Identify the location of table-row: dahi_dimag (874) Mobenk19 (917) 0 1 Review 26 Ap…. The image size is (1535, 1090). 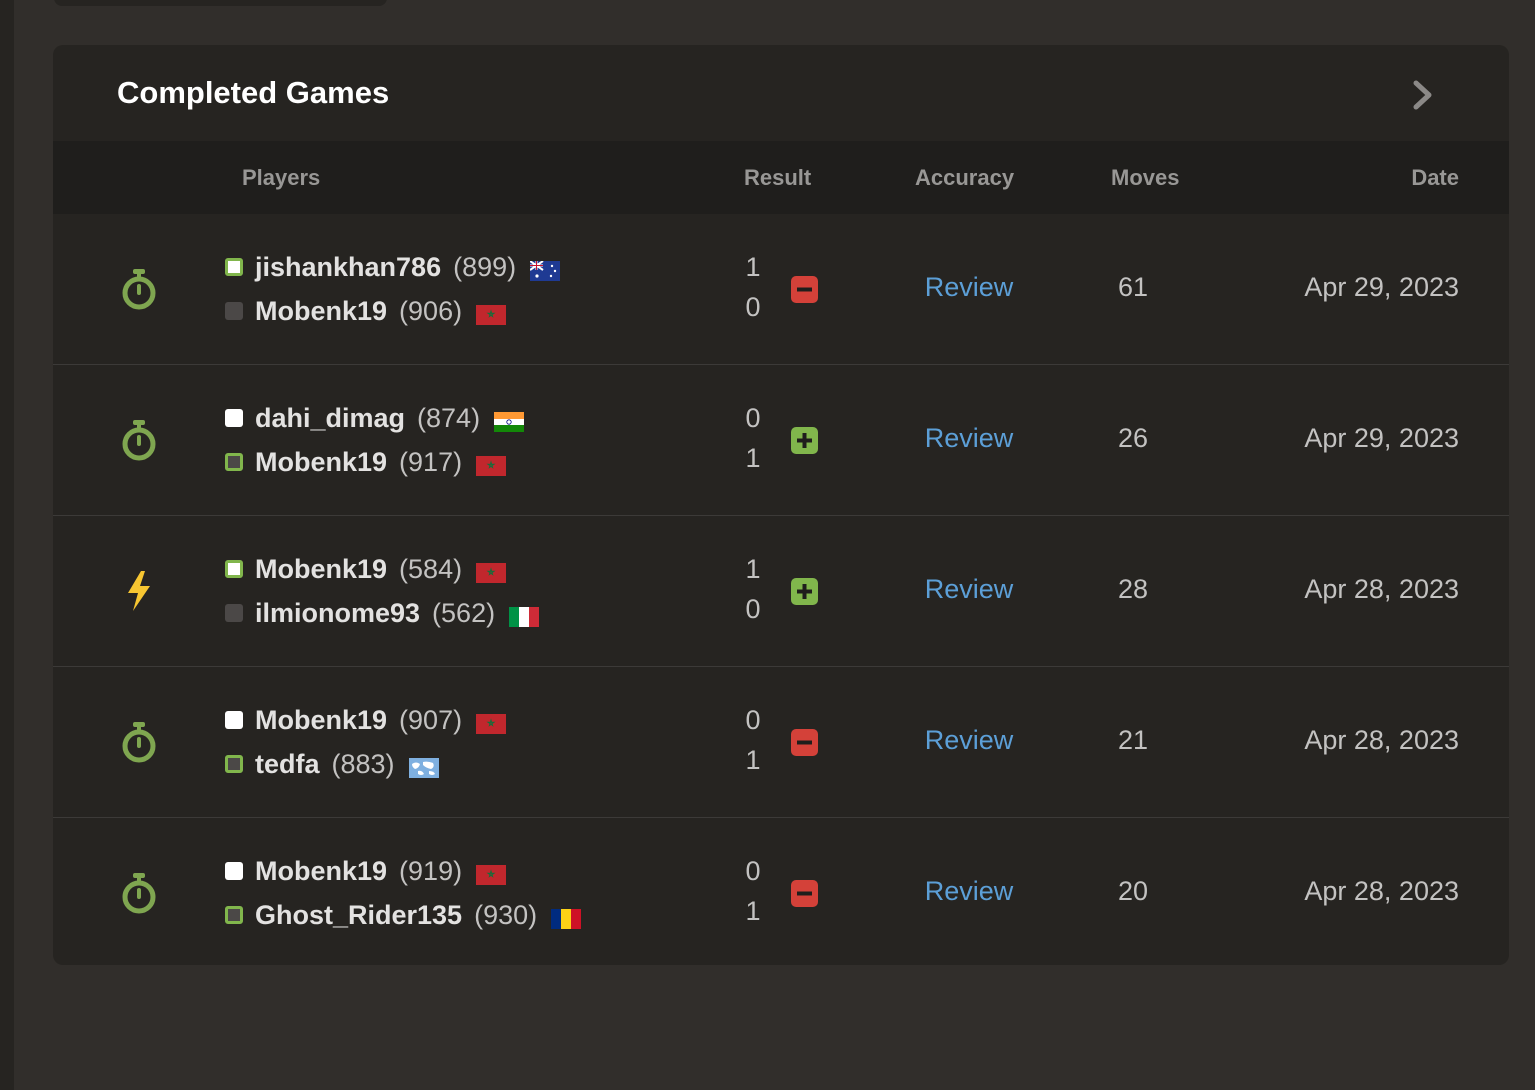
(781, 440).